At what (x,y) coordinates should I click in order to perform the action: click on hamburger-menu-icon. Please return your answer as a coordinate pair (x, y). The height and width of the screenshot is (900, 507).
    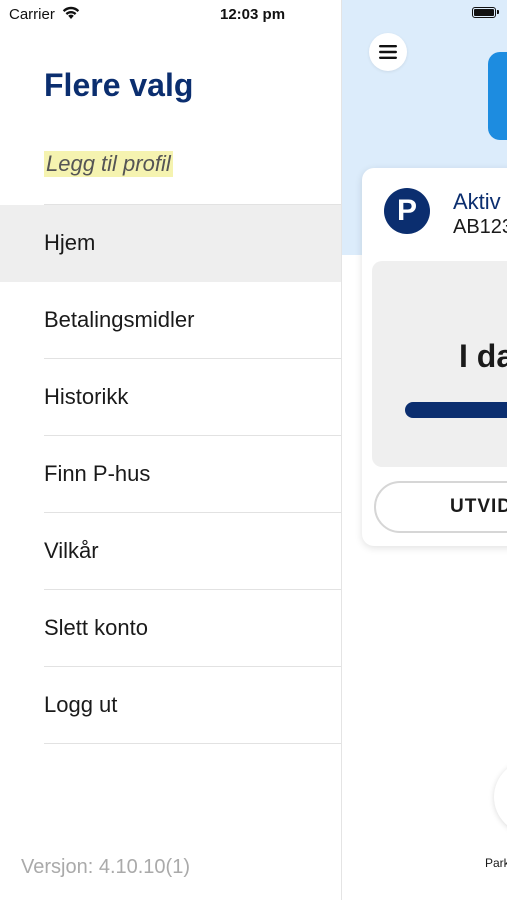
    Looking at the image, I should click on (388, 52).